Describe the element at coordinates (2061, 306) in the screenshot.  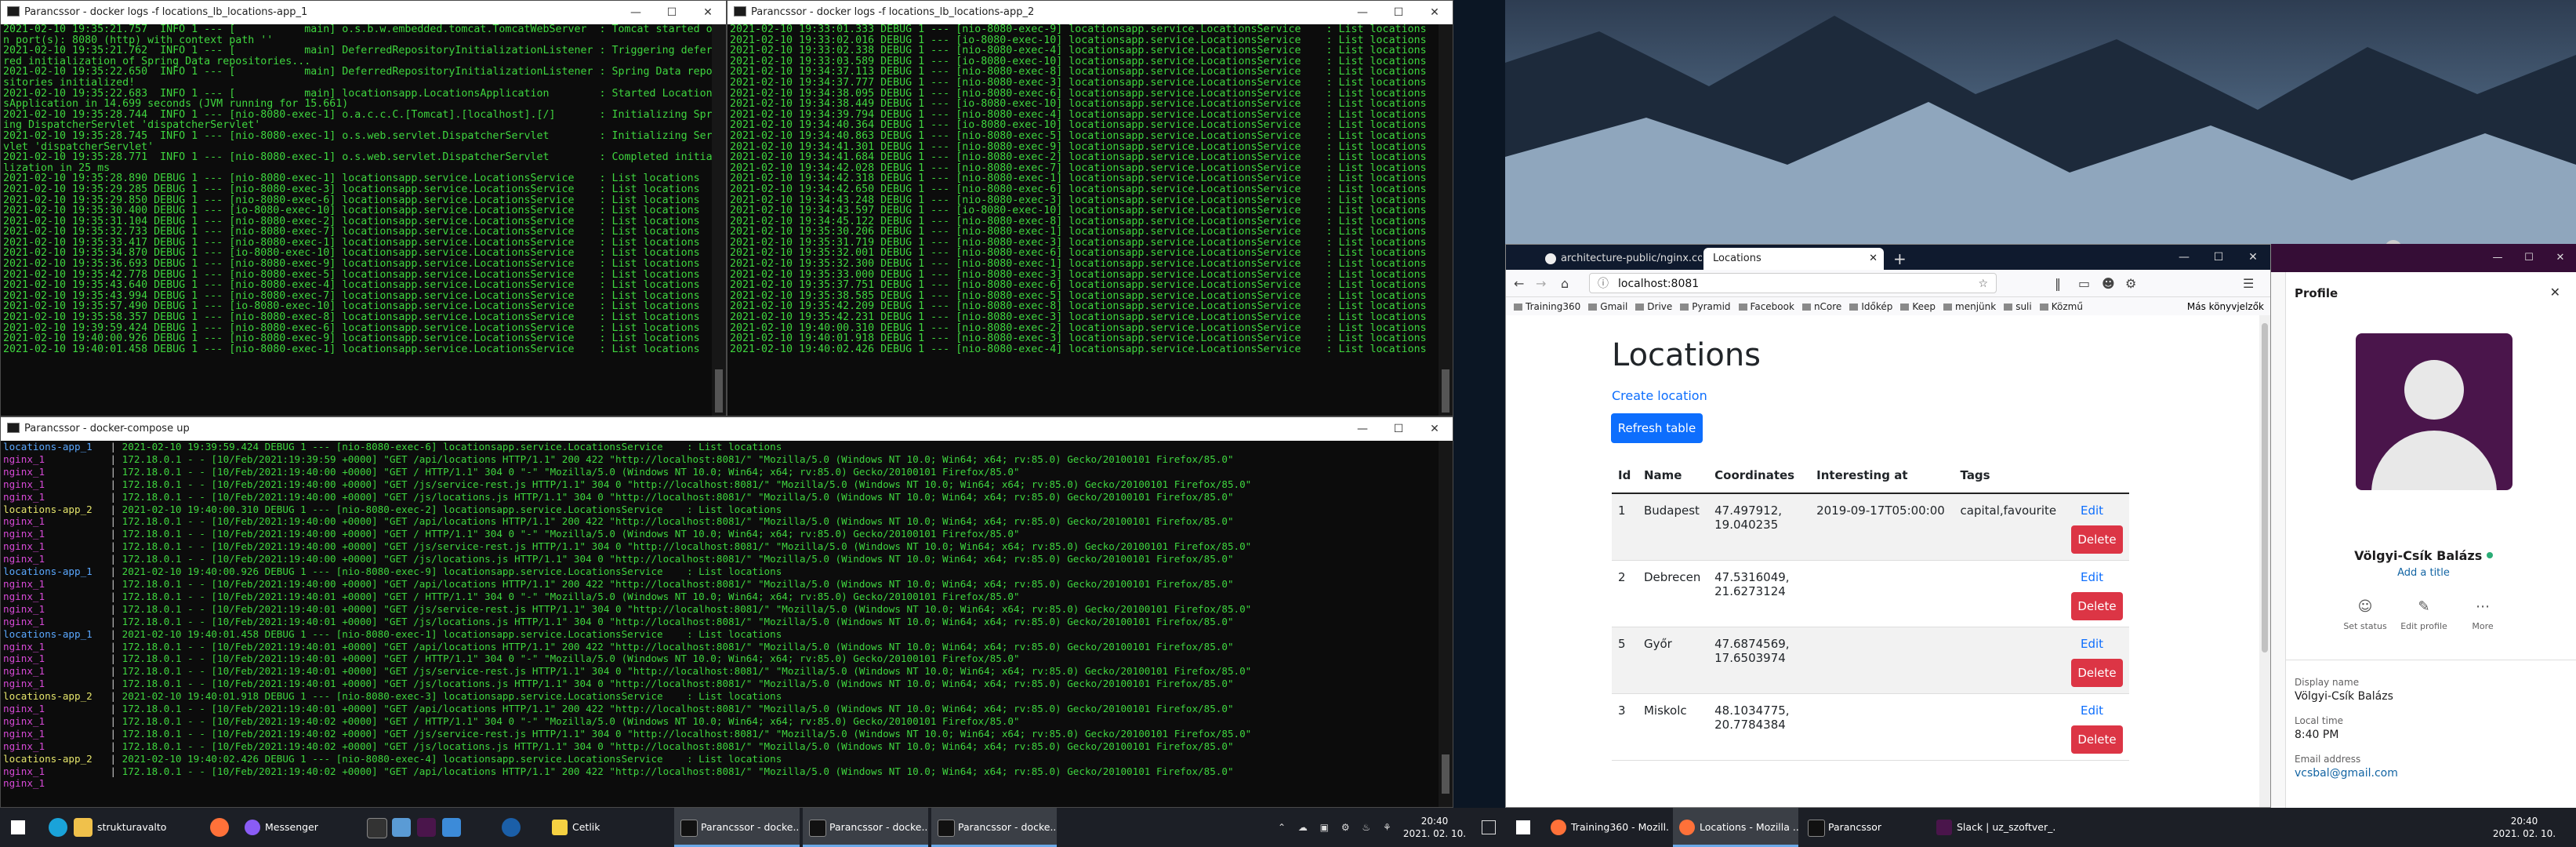
I see `bookmark-item: Közmű` at that location.